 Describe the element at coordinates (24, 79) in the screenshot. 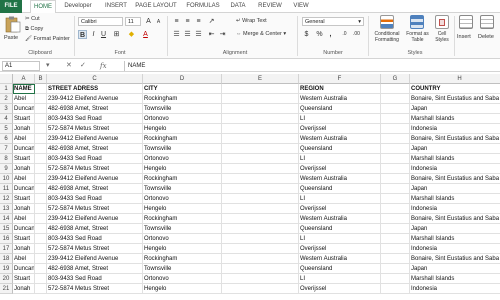

I see `column-header-a: A` at that location.